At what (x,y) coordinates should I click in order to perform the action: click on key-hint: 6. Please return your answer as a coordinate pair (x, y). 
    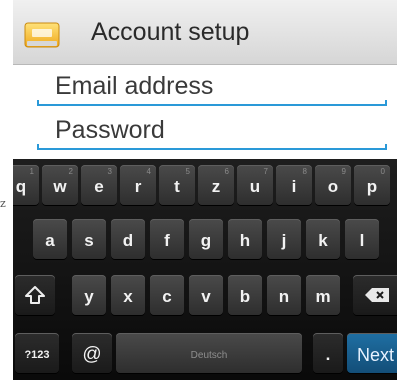
    Looking at the image, I should click on (226, 171).